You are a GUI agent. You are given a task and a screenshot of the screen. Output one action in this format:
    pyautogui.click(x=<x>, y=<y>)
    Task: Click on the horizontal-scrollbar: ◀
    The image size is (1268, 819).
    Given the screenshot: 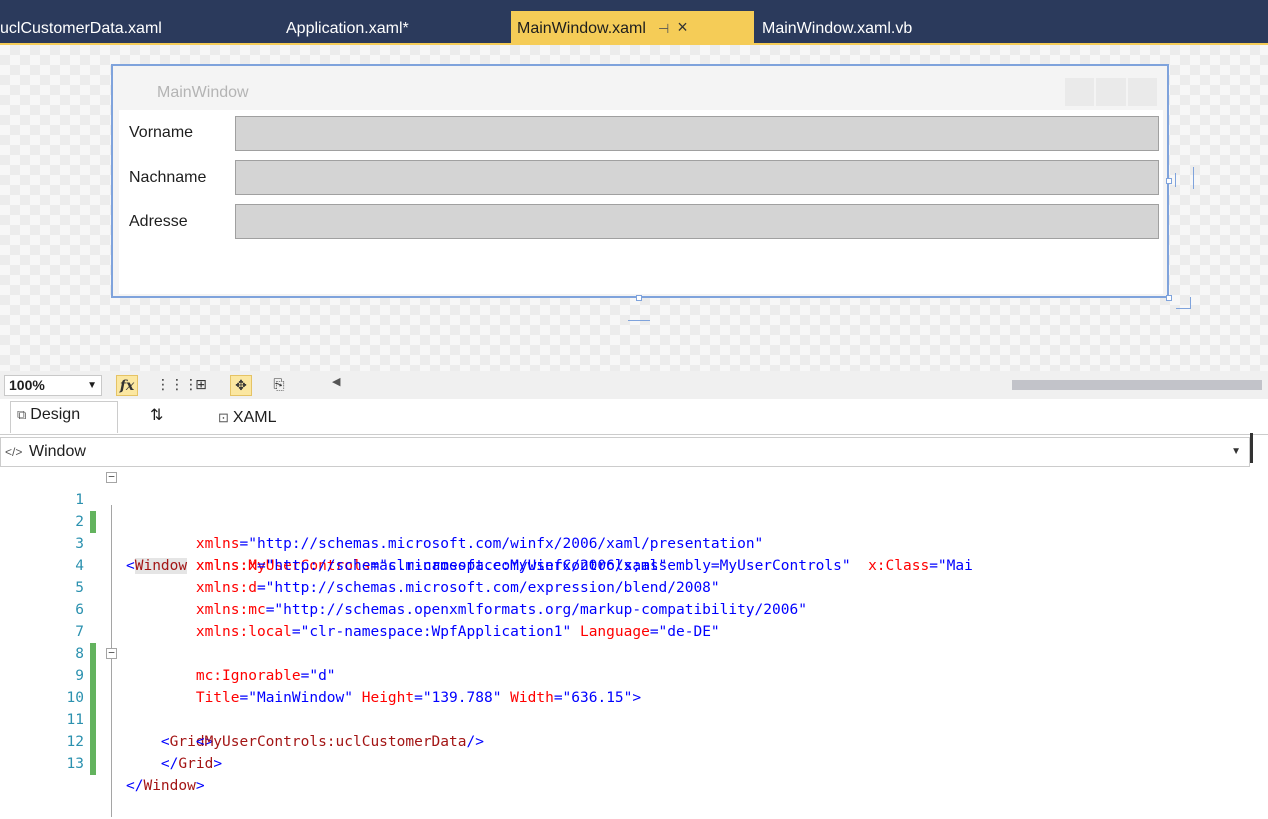 What is the action you would take?
    pyautogui.click(x=797, y=384)
    